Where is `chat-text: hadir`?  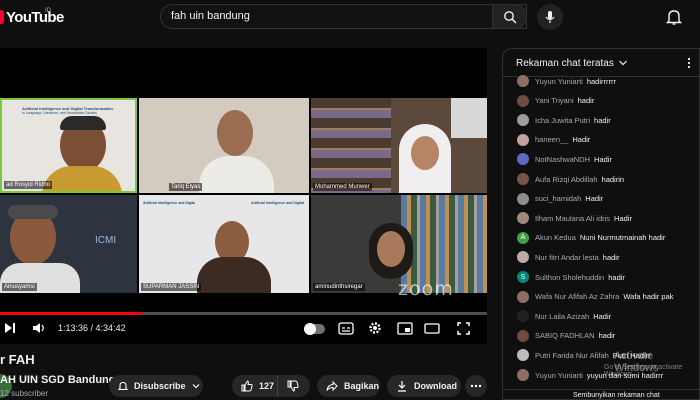
chat-text: hadir is located at coordinates (616, 277).